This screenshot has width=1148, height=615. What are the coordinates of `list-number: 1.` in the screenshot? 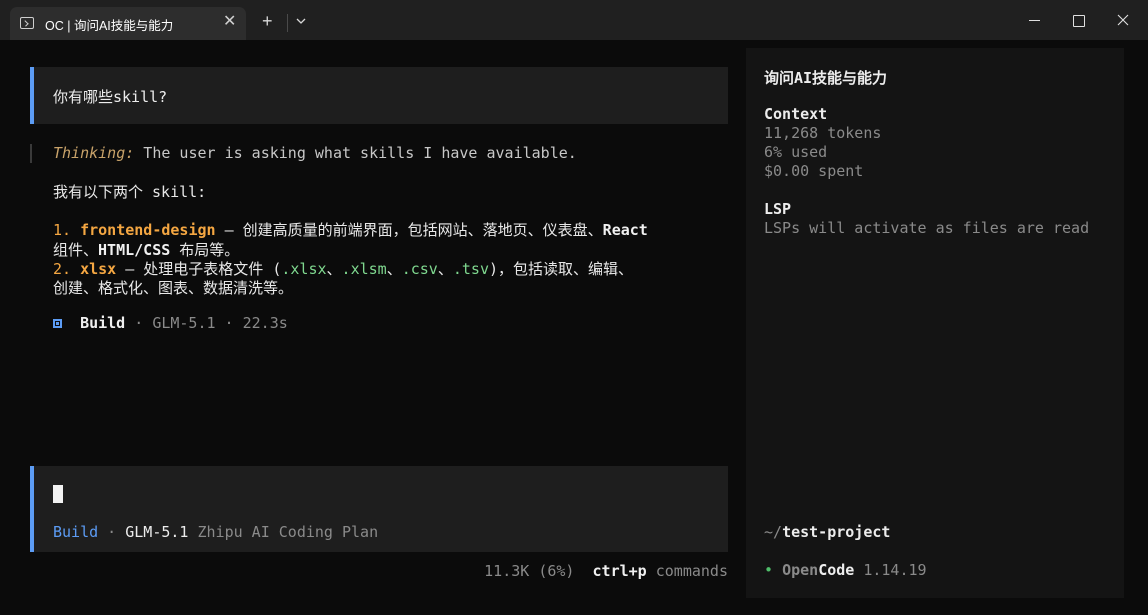 It's located at (62, 230).